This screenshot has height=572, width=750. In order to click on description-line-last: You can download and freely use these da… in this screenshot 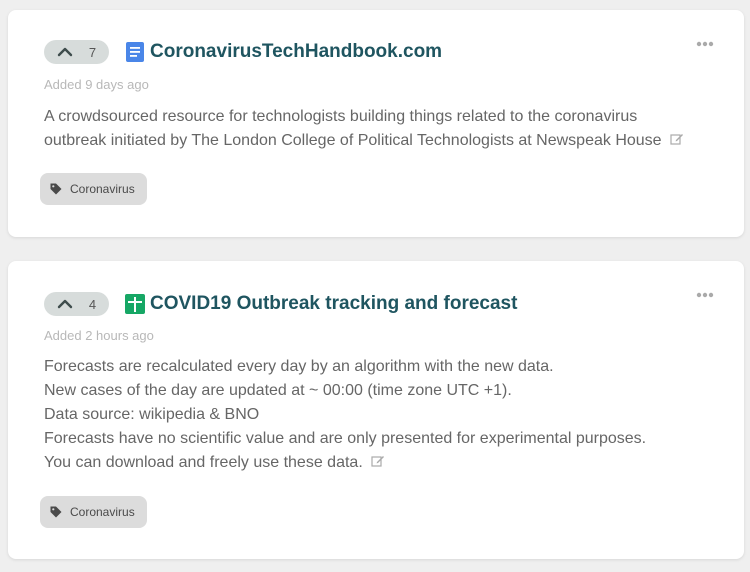, I will do `click(384, 463)`.